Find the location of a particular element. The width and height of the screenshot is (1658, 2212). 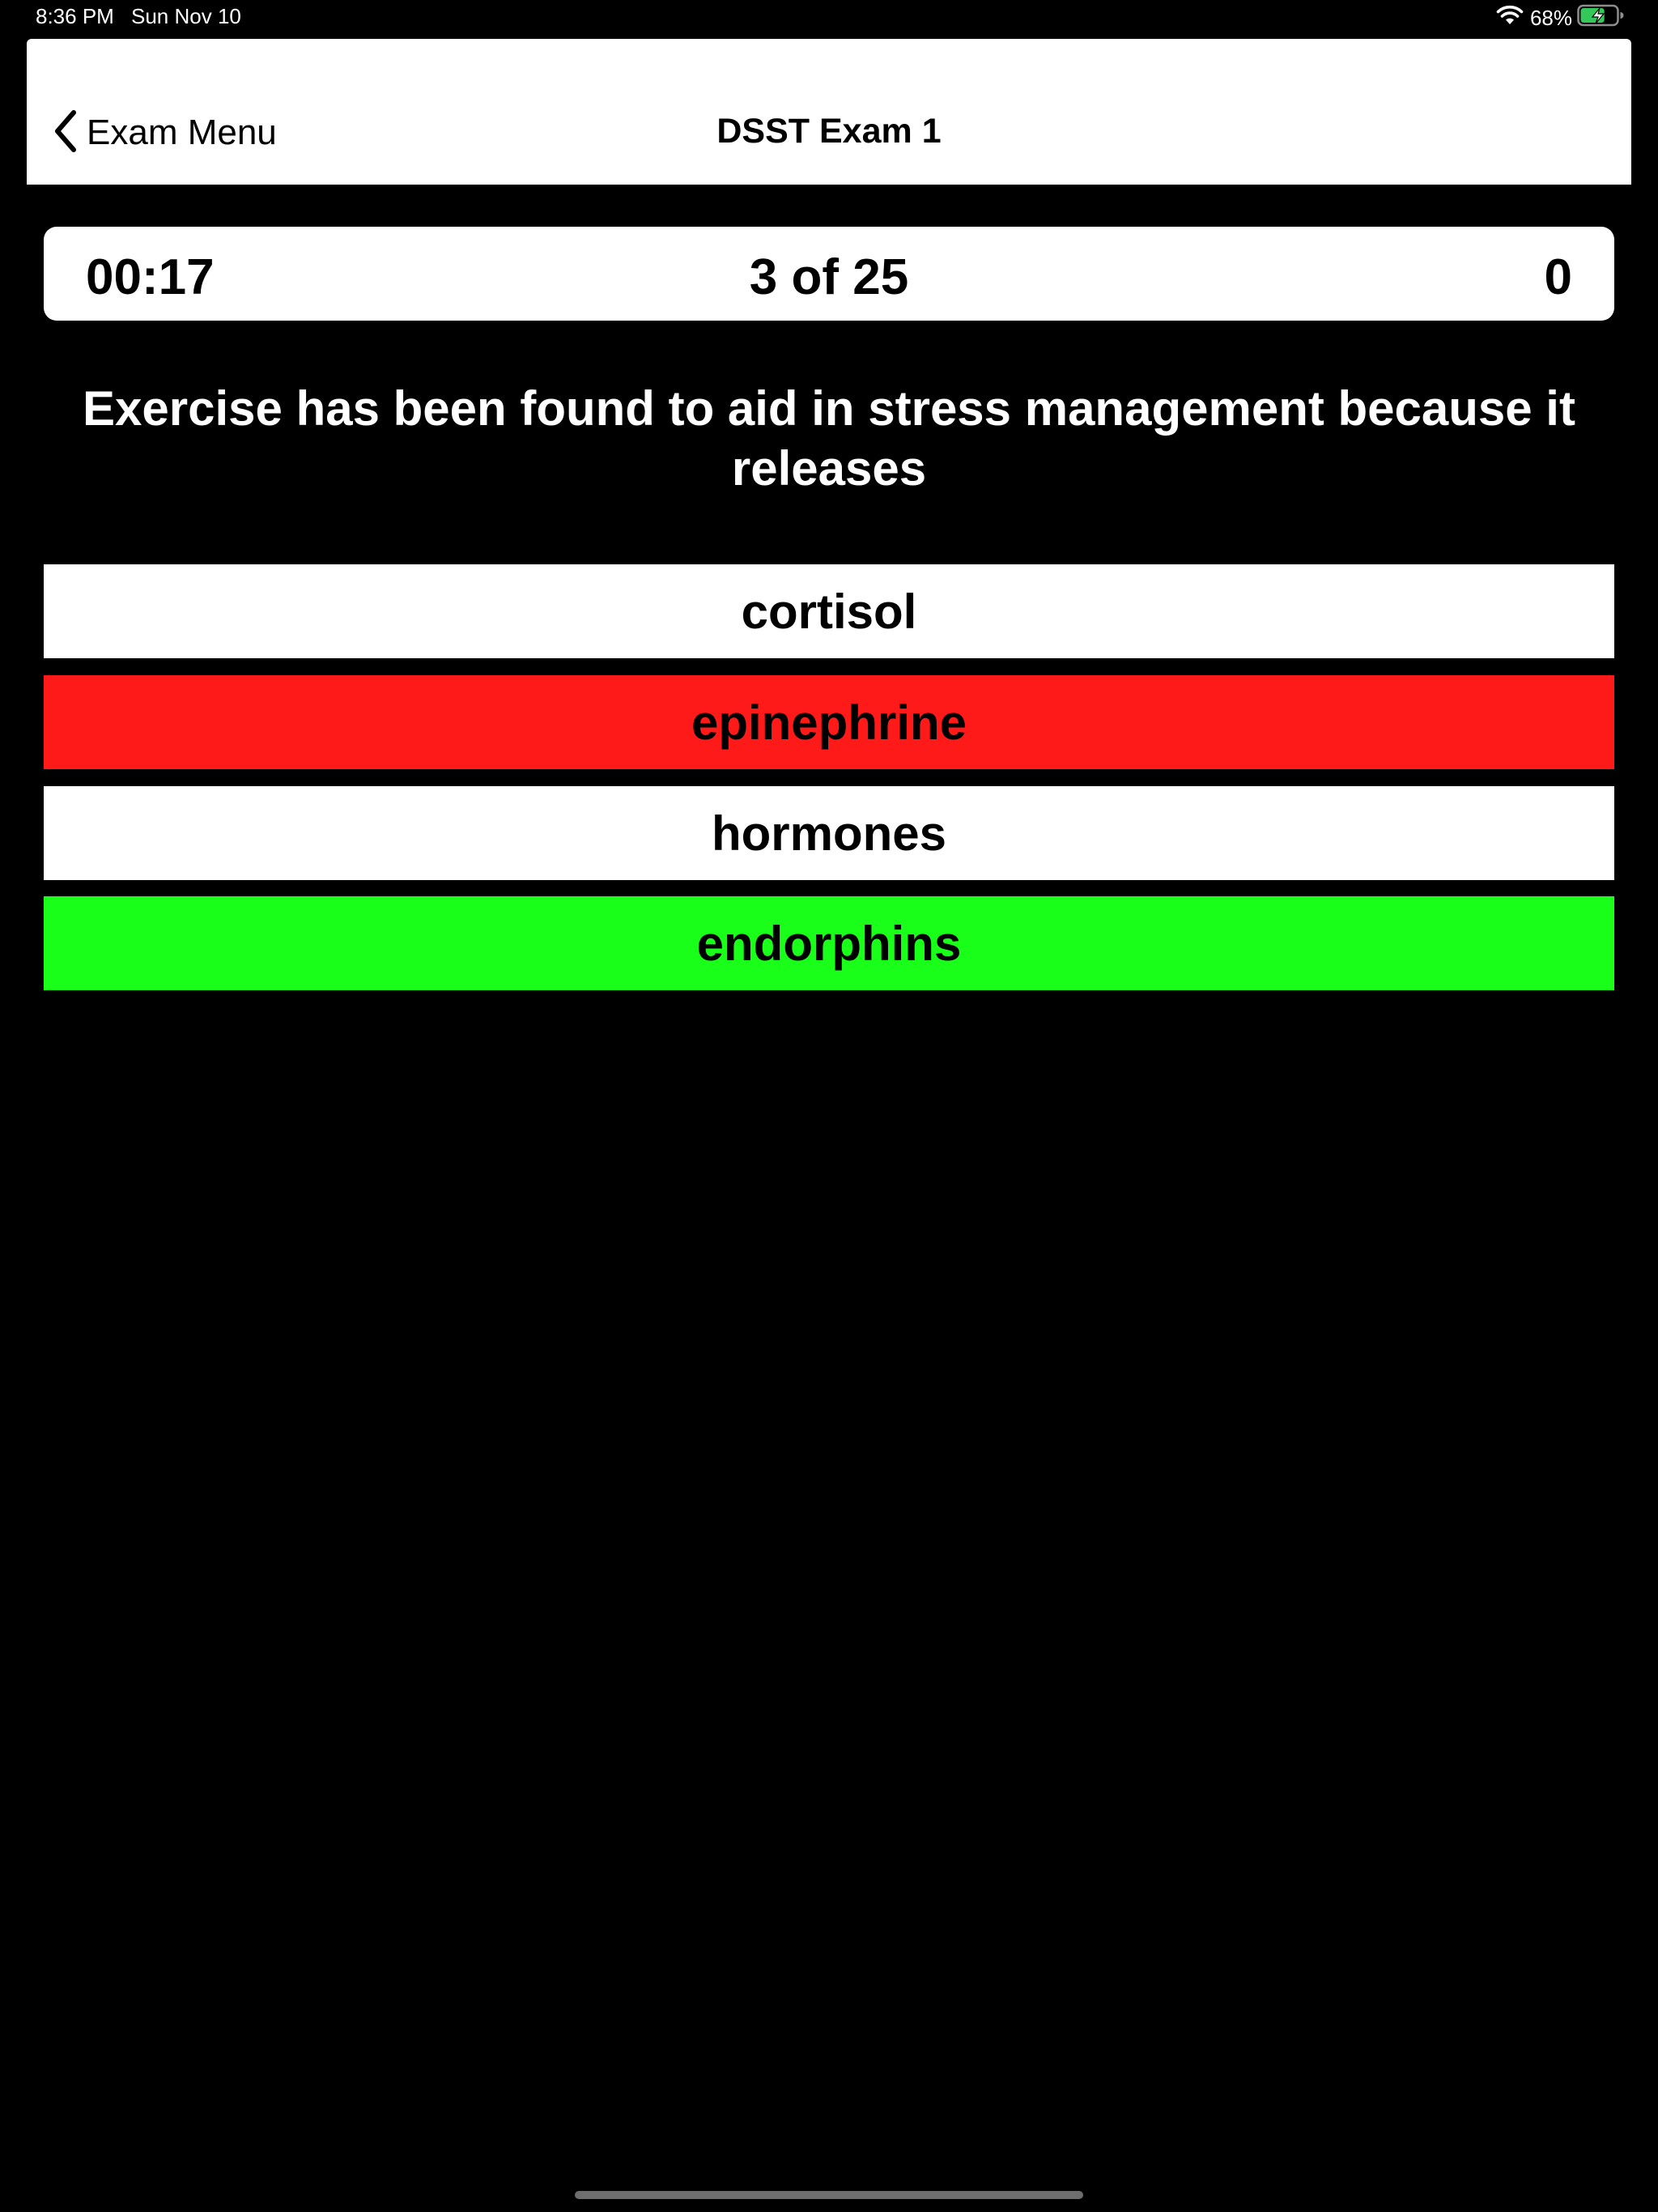

status-bar: 8:36 PM Sun Nov 10 68% is located at coordinates (829, 19).